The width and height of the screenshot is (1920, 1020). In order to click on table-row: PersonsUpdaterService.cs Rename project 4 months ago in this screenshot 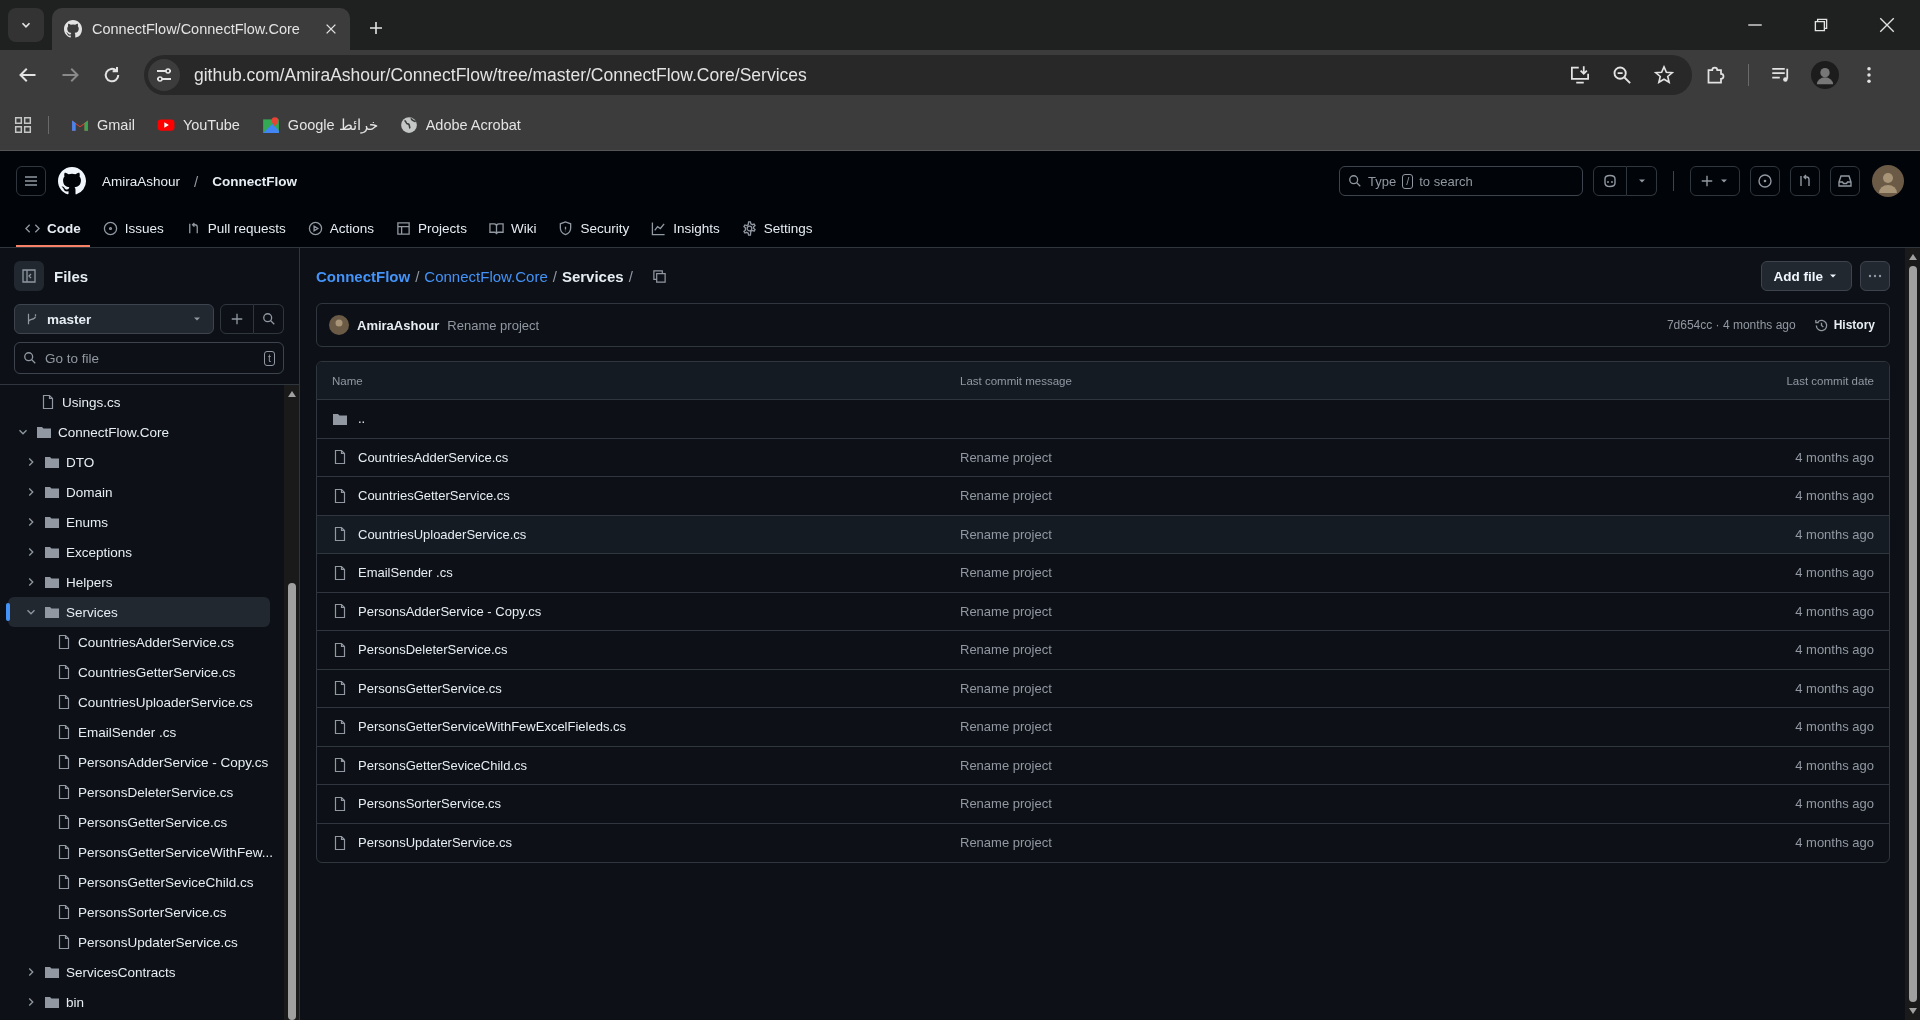, I will do `click(1103, 842)`.